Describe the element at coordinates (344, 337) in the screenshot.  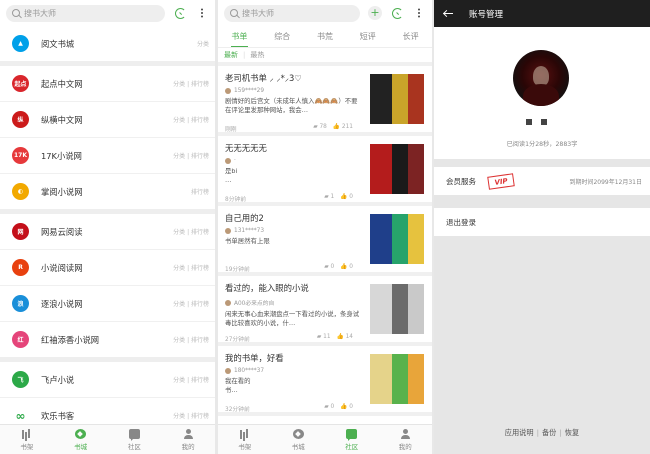
I see `like-count: 👍 14` at that location.